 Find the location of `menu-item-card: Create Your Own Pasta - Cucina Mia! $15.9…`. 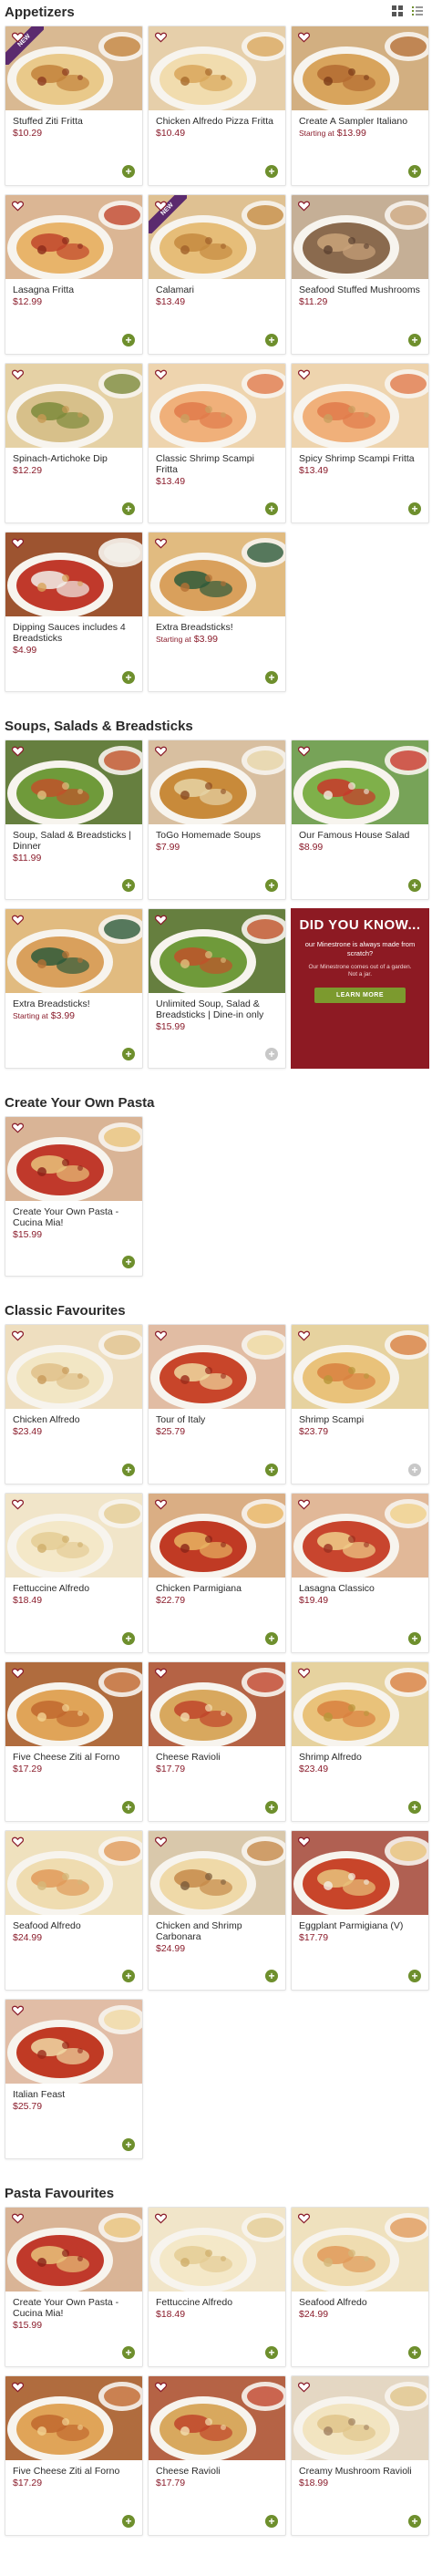

menu-item-card: Create Your Own Pasta - Cucina Mia! $15.9… is located at coordinates (74, 1196).